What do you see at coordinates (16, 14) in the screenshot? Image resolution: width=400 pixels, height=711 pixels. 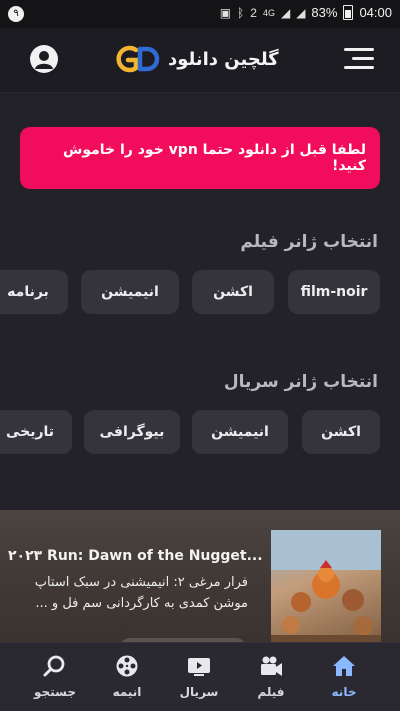 I see `notification-badge: ۹` at bounding box center [16, 14].